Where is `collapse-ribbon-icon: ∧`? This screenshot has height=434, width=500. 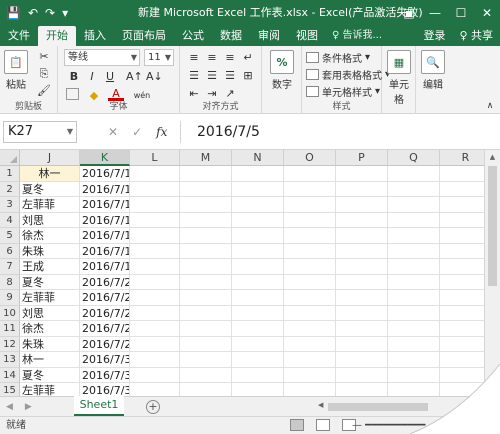
collapse-ribbon-icon: ∧ is located at coordinates (490, 106).